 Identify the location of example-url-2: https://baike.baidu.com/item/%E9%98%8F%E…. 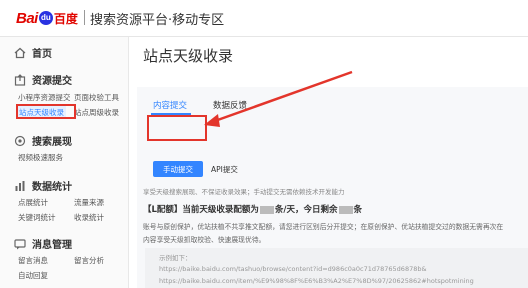
(316, 281).